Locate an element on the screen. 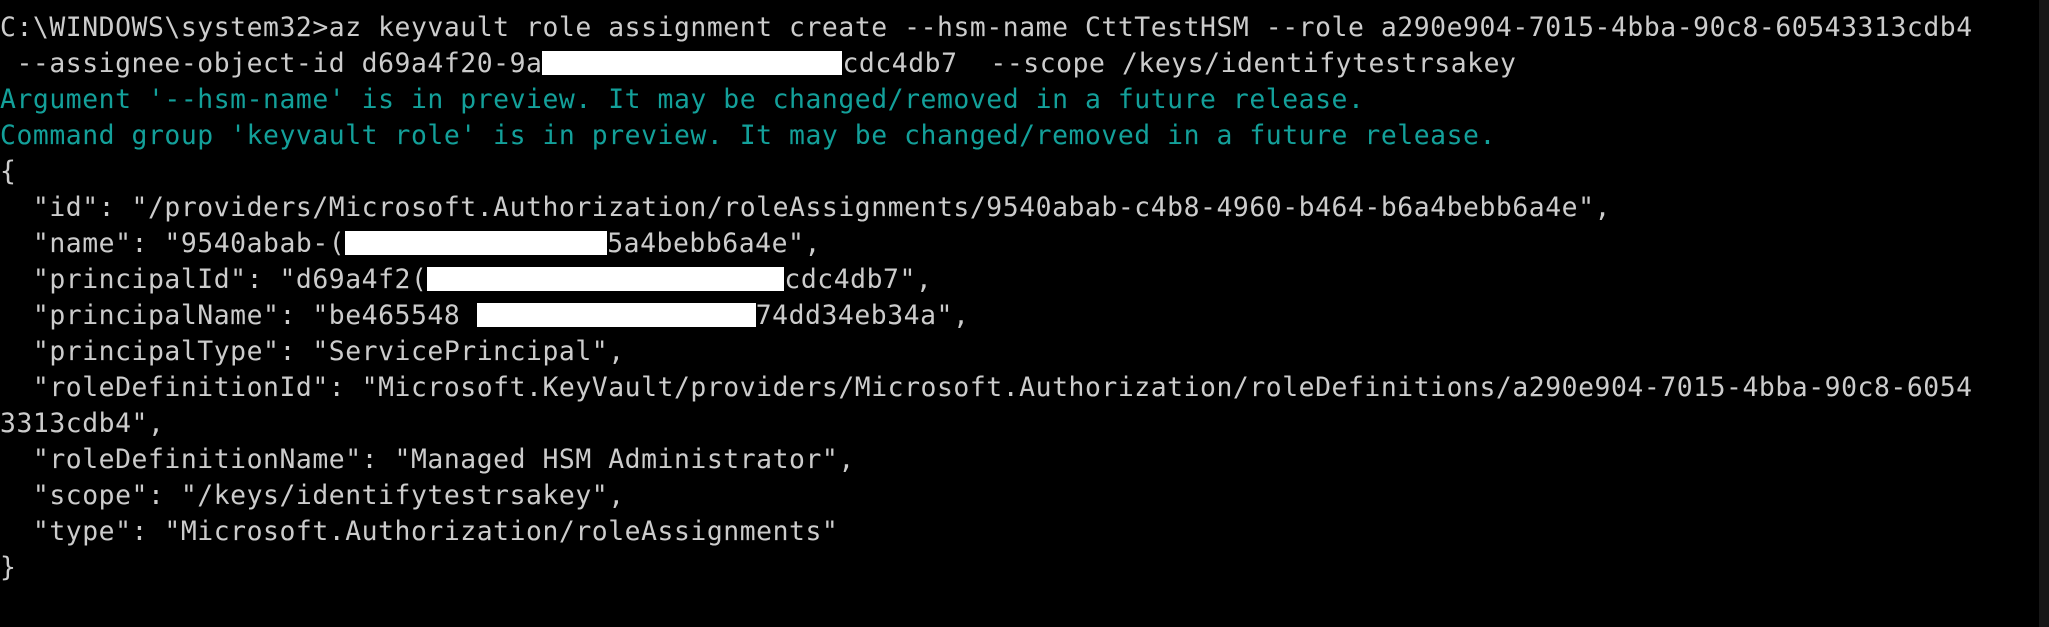 The height and width of the screenshot is (627, 2049). json-principal-id-end: cdc4db7", is located at coordinates (858, 279).